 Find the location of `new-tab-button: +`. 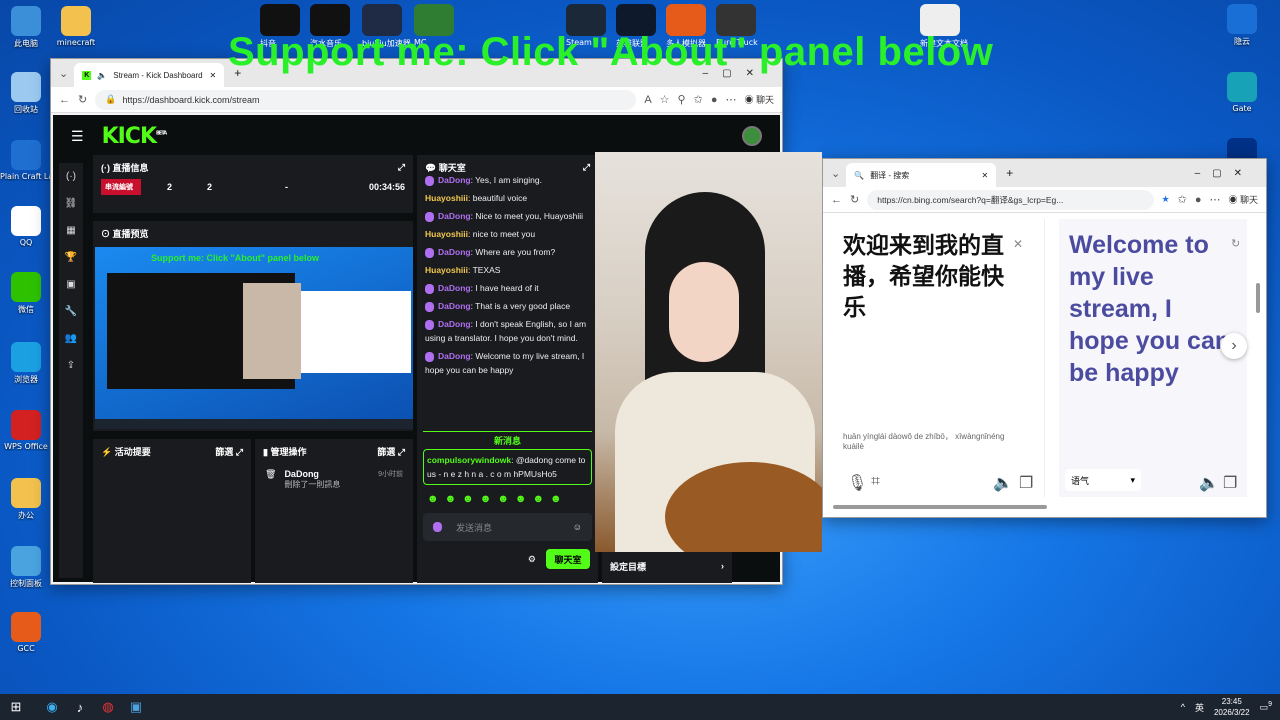

new-tab-button: + is located at coordinates (1009, 173).